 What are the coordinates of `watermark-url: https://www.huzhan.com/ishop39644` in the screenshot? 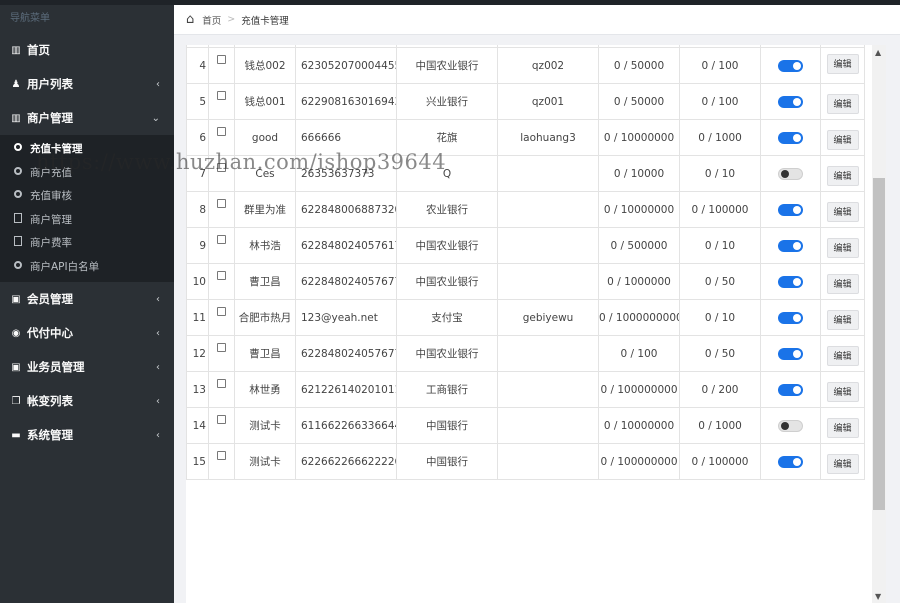 It's located at (241, 162).